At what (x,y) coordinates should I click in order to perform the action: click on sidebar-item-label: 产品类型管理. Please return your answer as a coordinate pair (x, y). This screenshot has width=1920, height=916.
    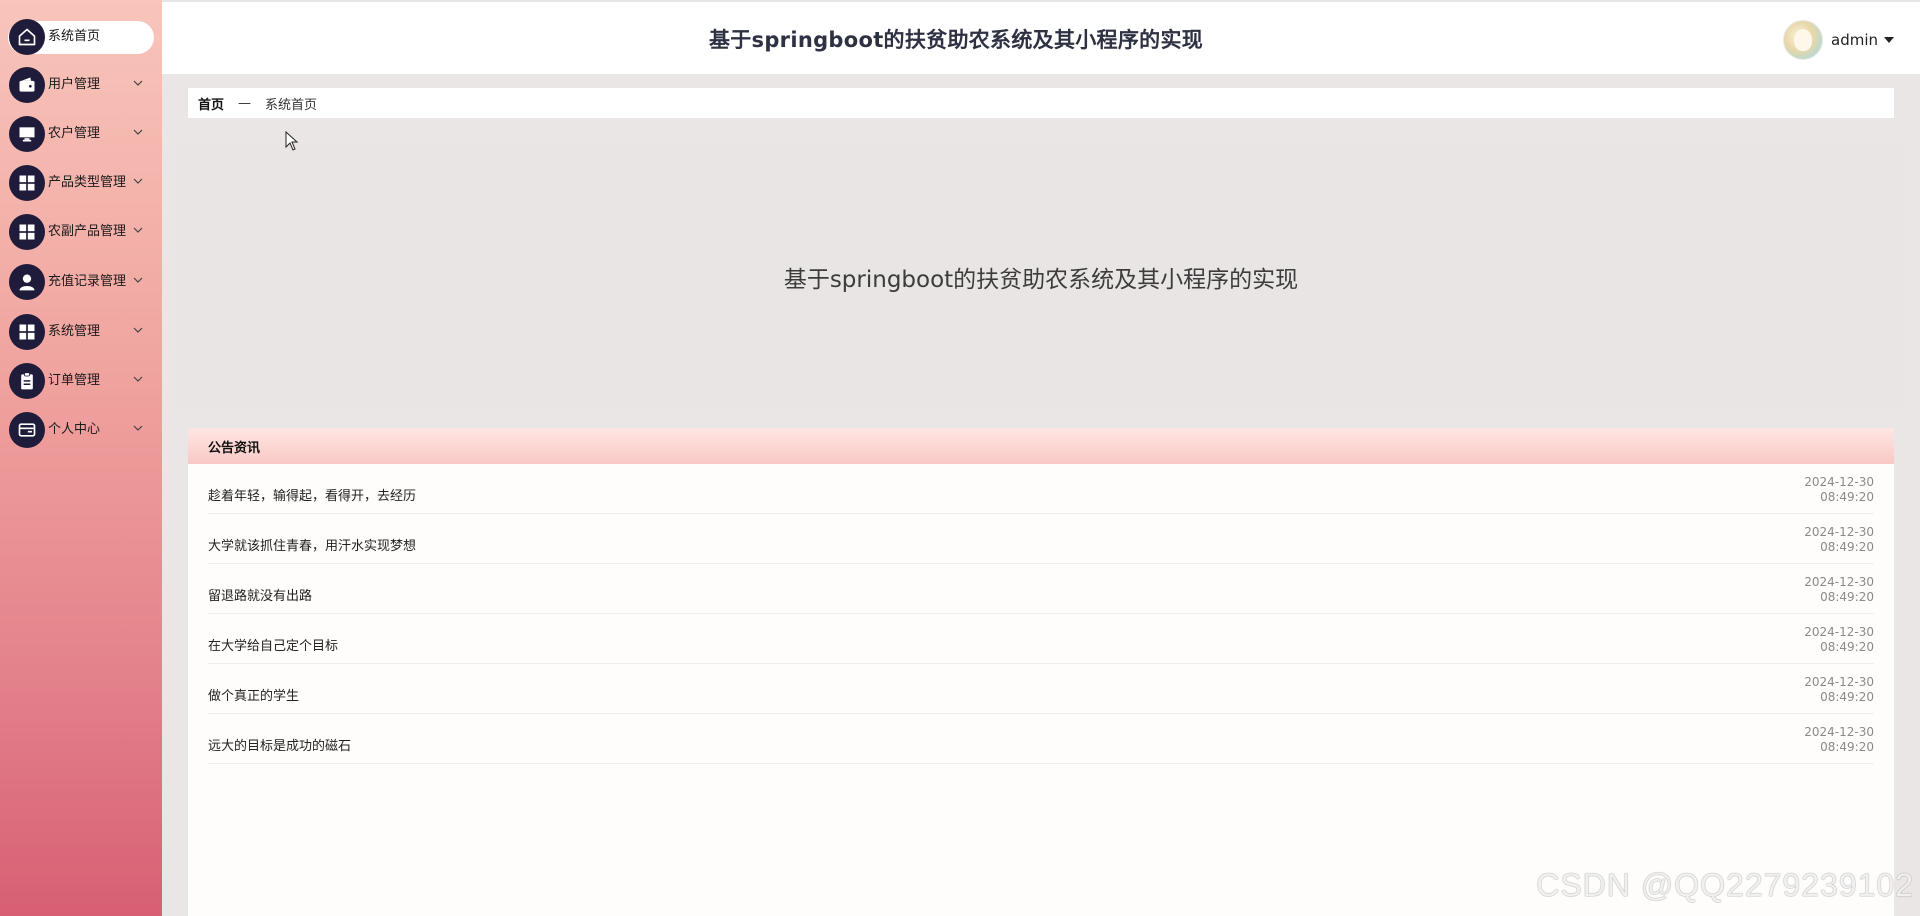
    Looking at the image, I should click on (87, 182).